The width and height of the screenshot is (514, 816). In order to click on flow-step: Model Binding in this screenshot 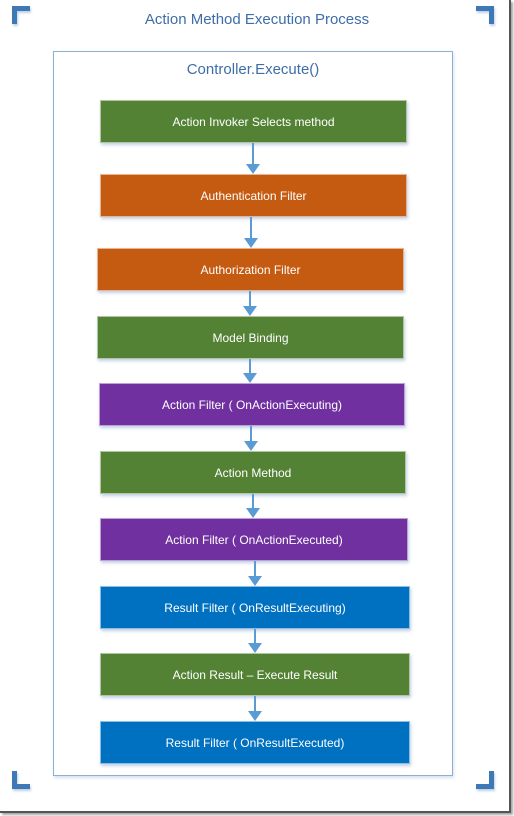, I will do `click(250, 337)`.